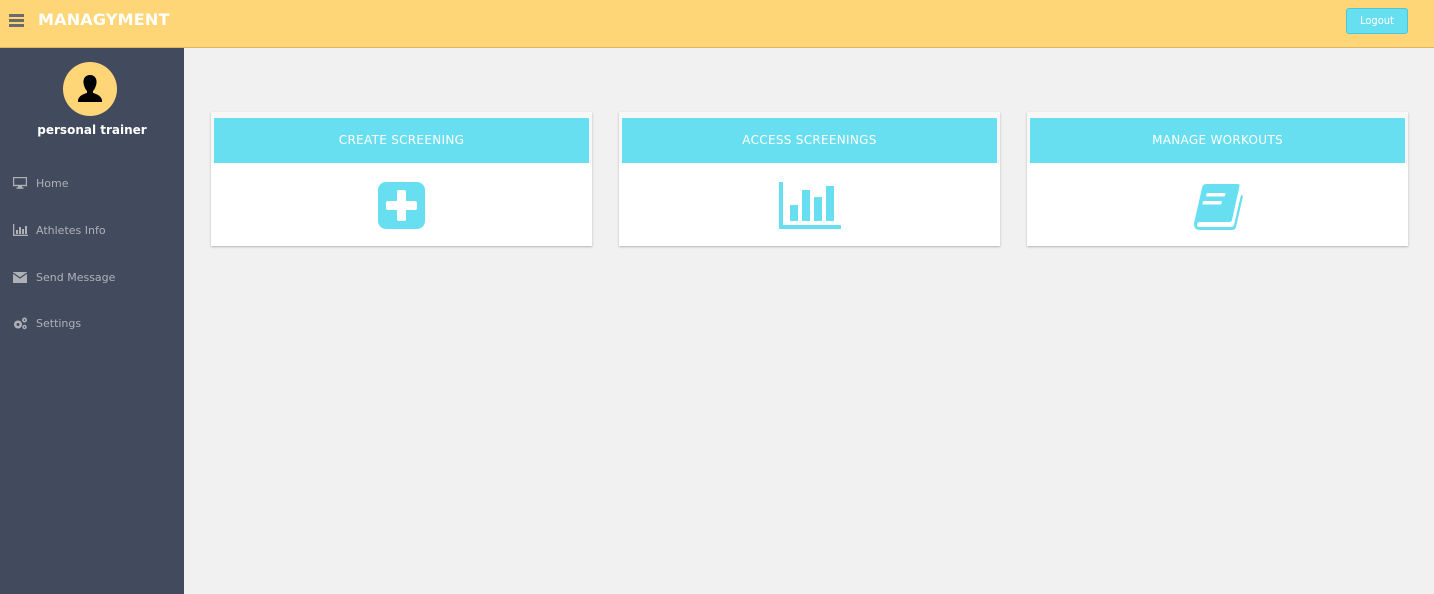 The height and width of the screenshot is (594, 1434). What do you see at coordinates (16, 20) in the screenshot?
I see `hamburger-icon` at bounding box center [16, 20].